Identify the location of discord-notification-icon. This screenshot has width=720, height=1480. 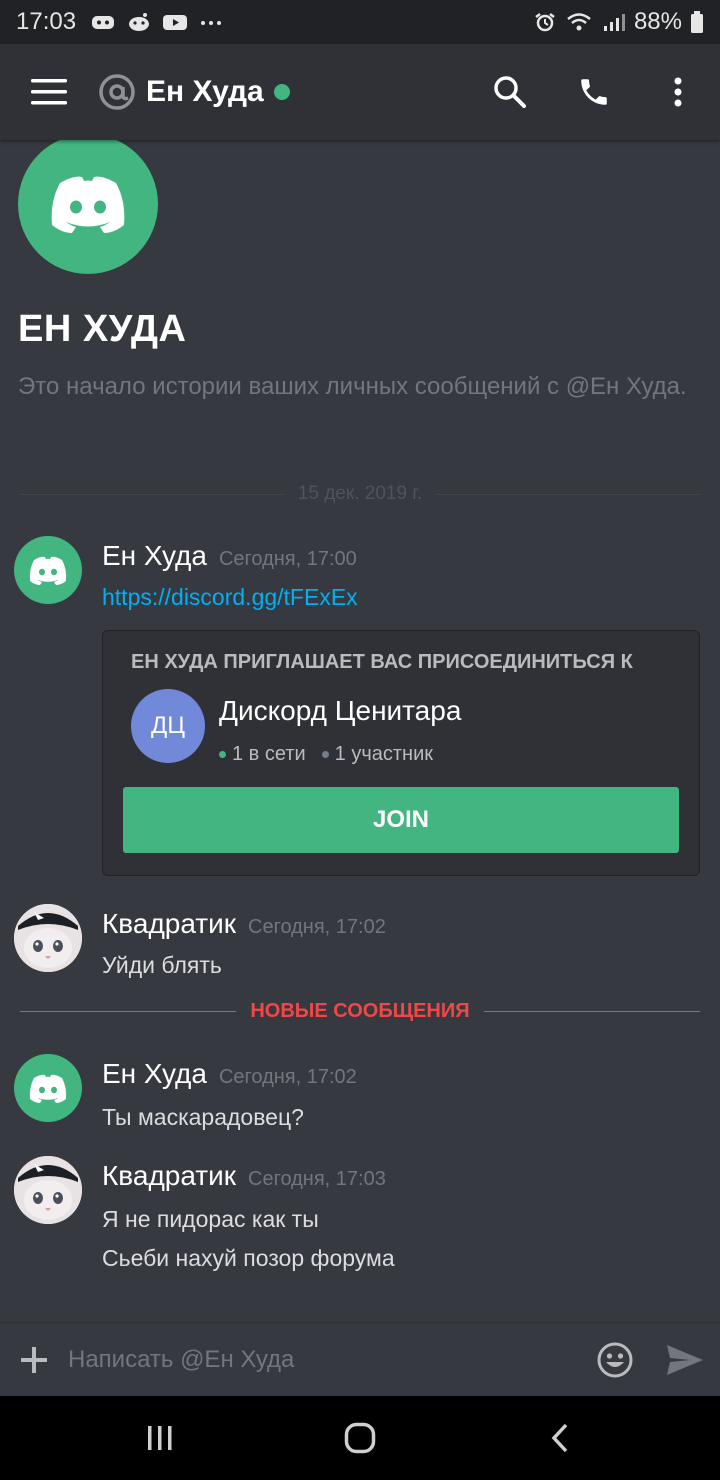
(103, 22).